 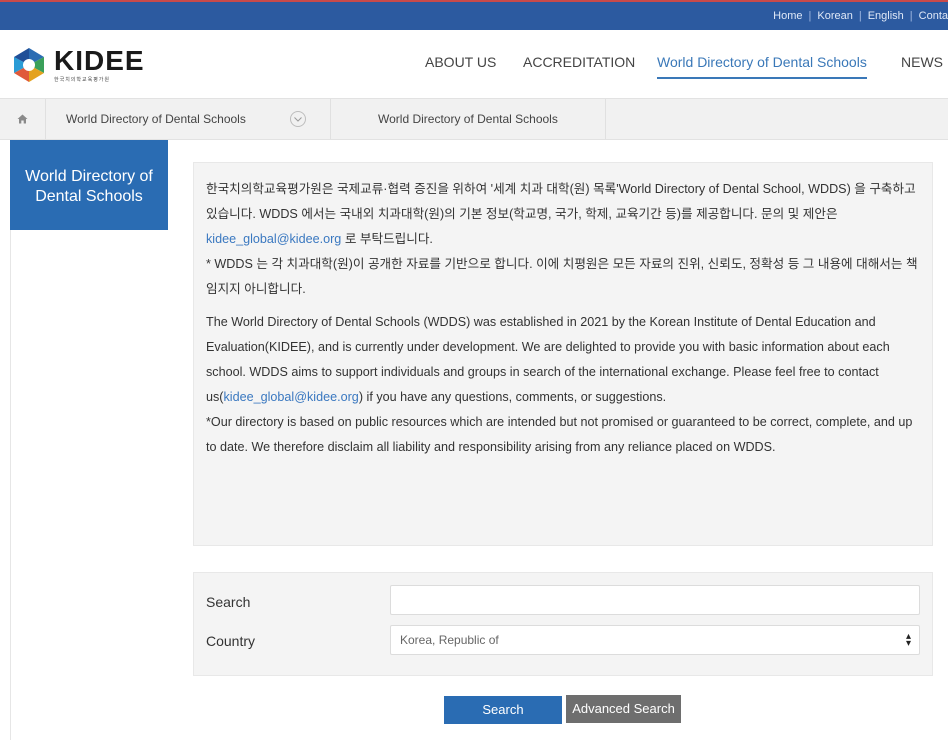 What do you see at coordinates (563, 624) in the screenshot?
I see `search-form: Search Country Korea, Republic of ▴ ▾` at bounding box center [563, 624].